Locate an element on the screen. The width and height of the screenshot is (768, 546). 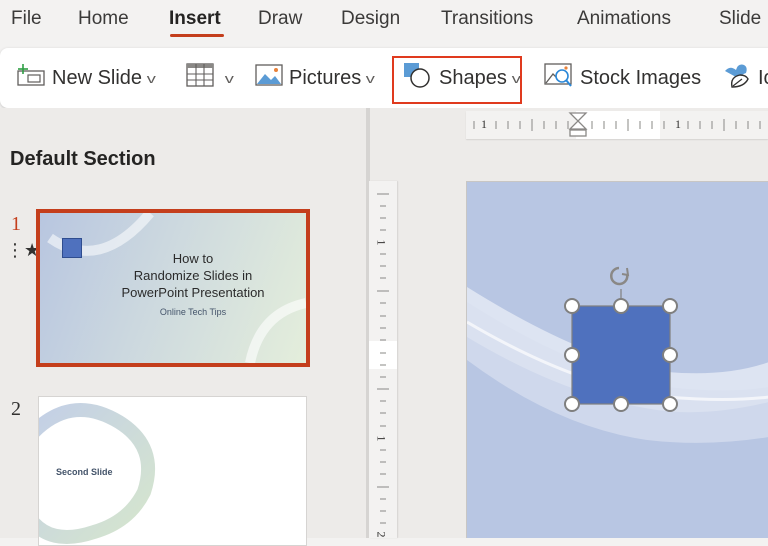
vertical-ruler: 1 1 2 is located at coordinates (383, 359).